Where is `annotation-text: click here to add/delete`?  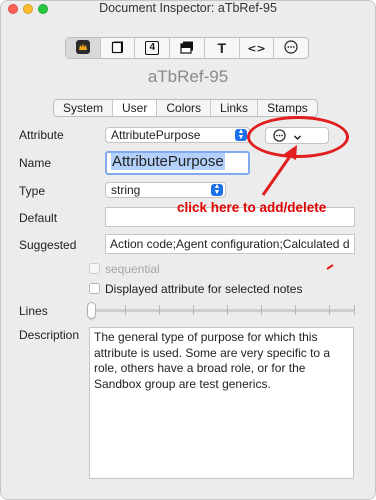
annotation-text: click here to add/delete is located at coordinates (252, 207).